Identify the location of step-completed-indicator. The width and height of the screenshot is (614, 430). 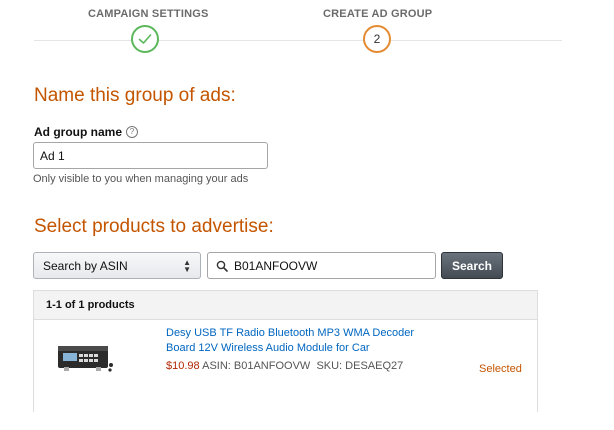
(145, 39).